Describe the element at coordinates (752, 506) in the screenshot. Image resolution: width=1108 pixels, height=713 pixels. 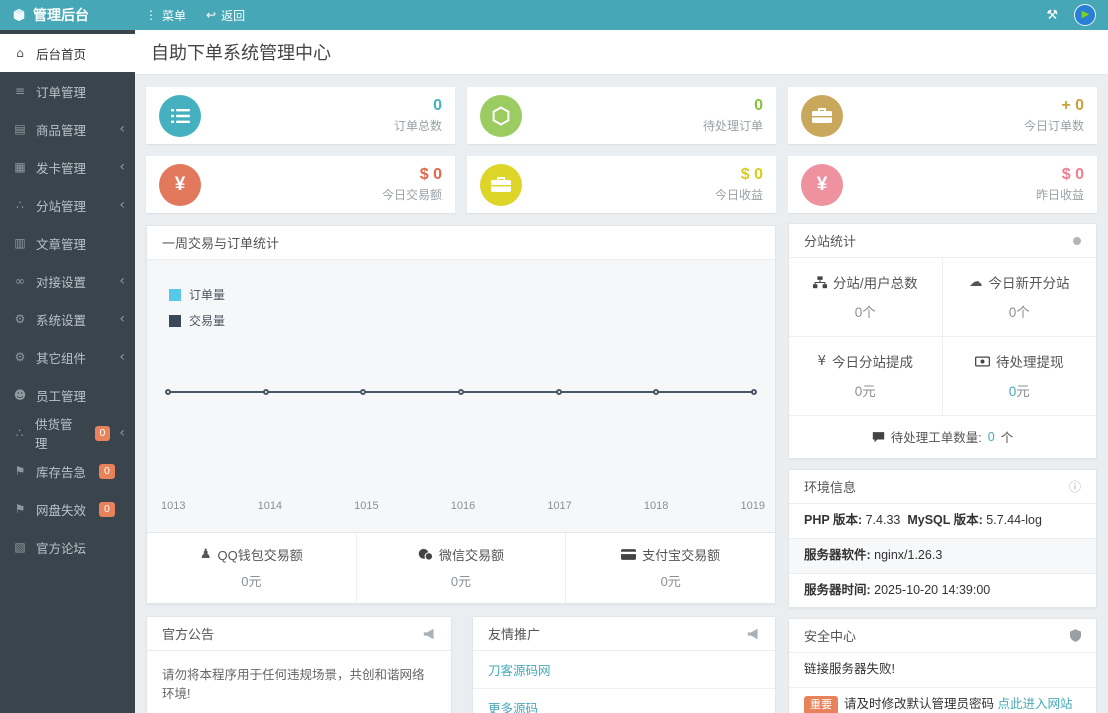
I see `x-tick-label: 1019` at that location.